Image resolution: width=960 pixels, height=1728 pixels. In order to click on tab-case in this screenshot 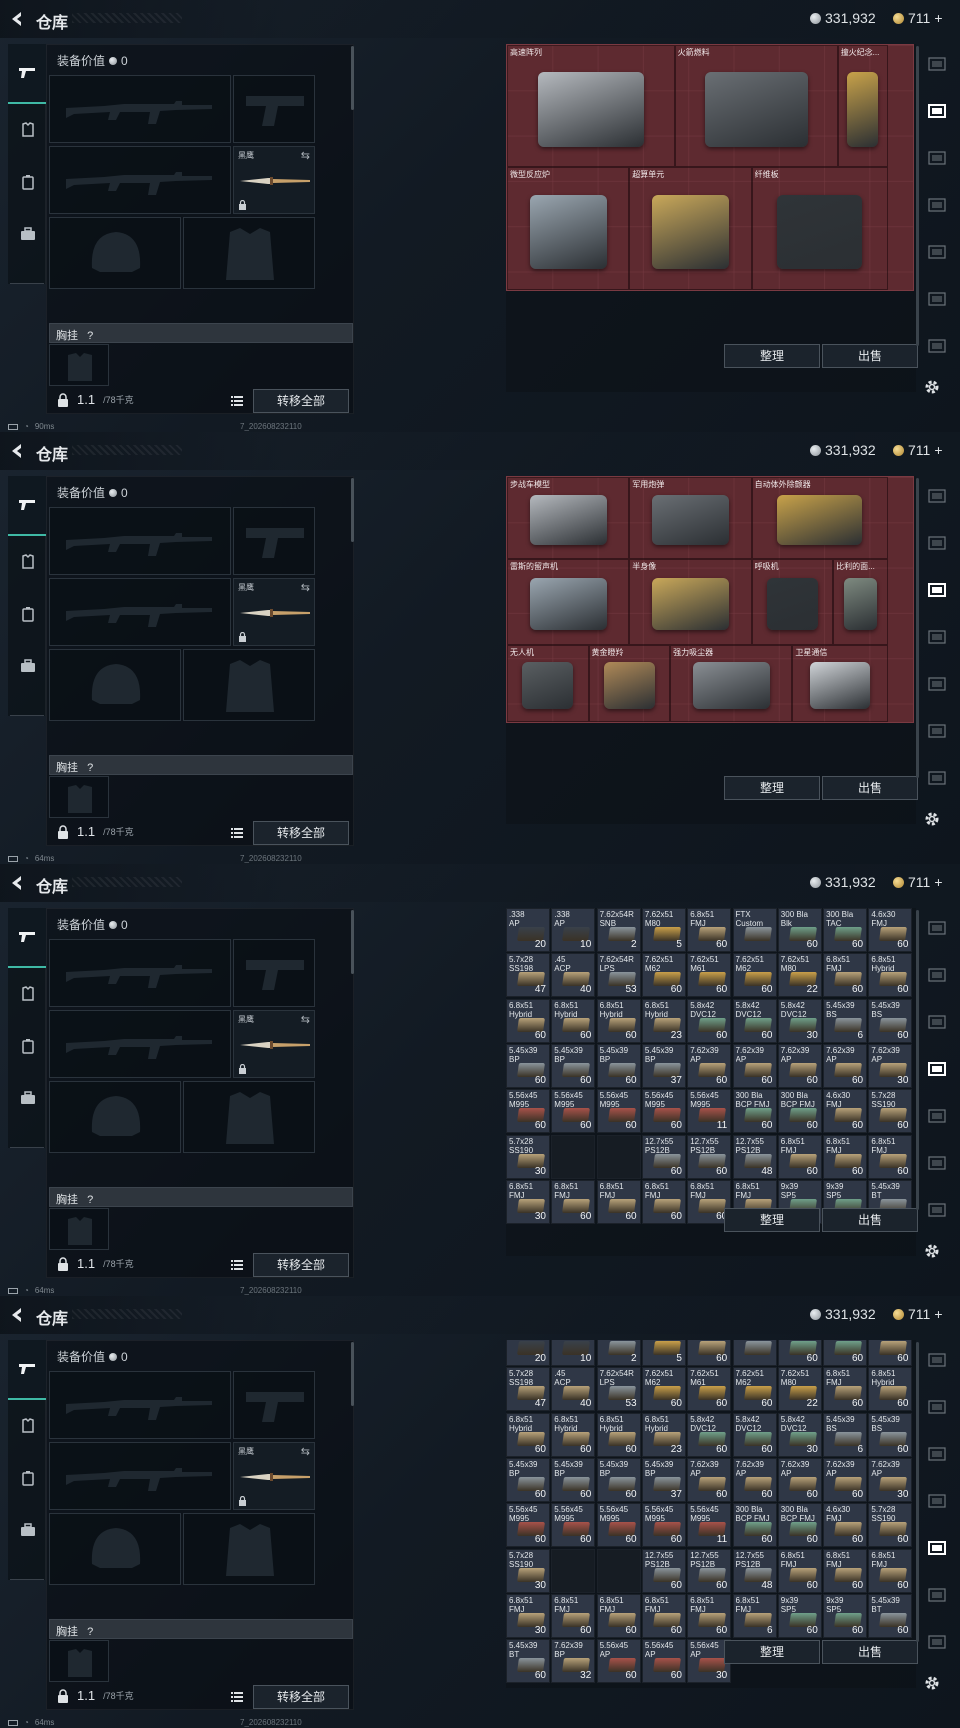, I will do `click(28, 666)`.